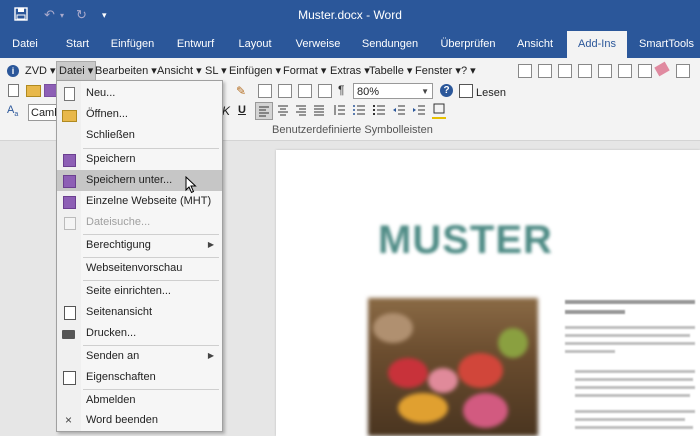  Describe the element at coordinates (40, 71) in the screenshot. I see `menu-zvd: ZVD ▾` at that location.